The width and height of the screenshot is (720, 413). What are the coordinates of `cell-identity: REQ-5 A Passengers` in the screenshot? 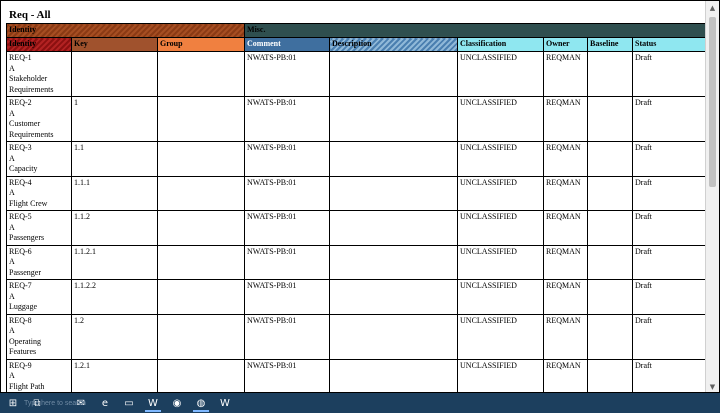 It's located at (39, 228).